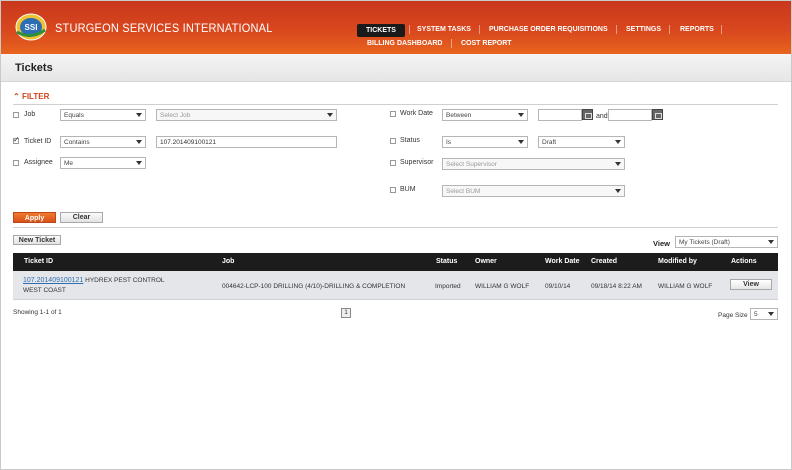 This screenshot has height=470, width=792. Describe the element at coordinates (246, 115) in the screenshot. I see `job-value-select: Select Job` at that location.